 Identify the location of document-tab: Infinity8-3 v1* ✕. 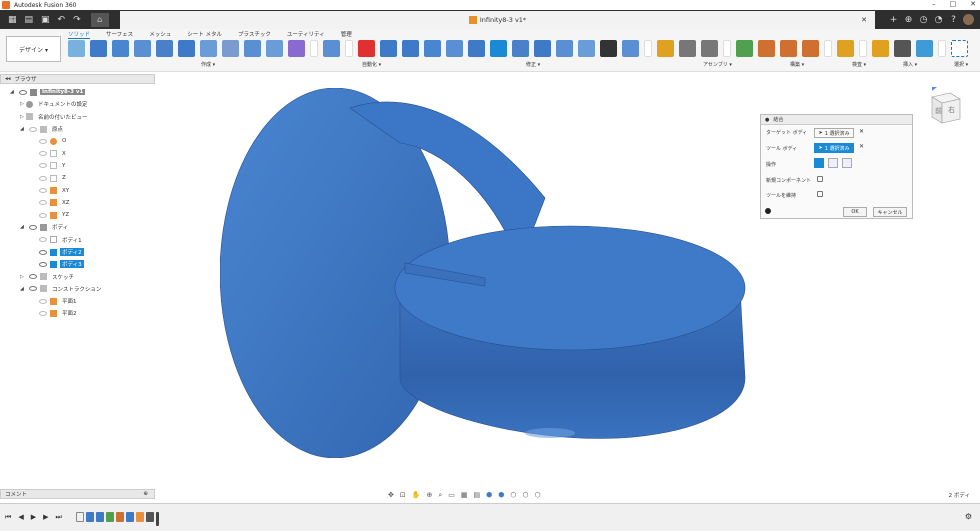
(497, 20).